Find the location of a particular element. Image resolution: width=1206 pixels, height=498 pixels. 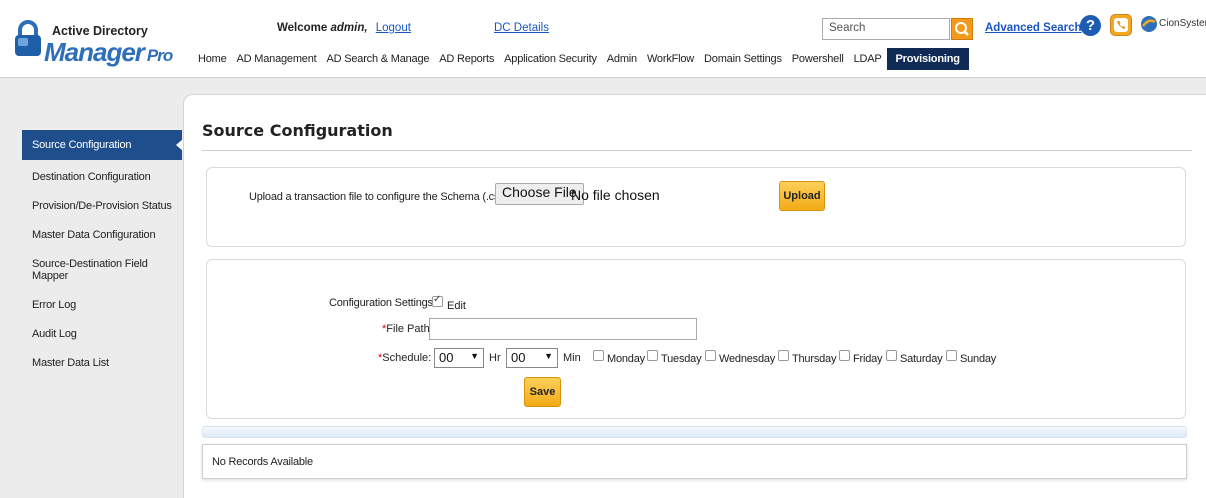

sidebar-item-audit-log: Audit Log is located at coordinates (102, 334).